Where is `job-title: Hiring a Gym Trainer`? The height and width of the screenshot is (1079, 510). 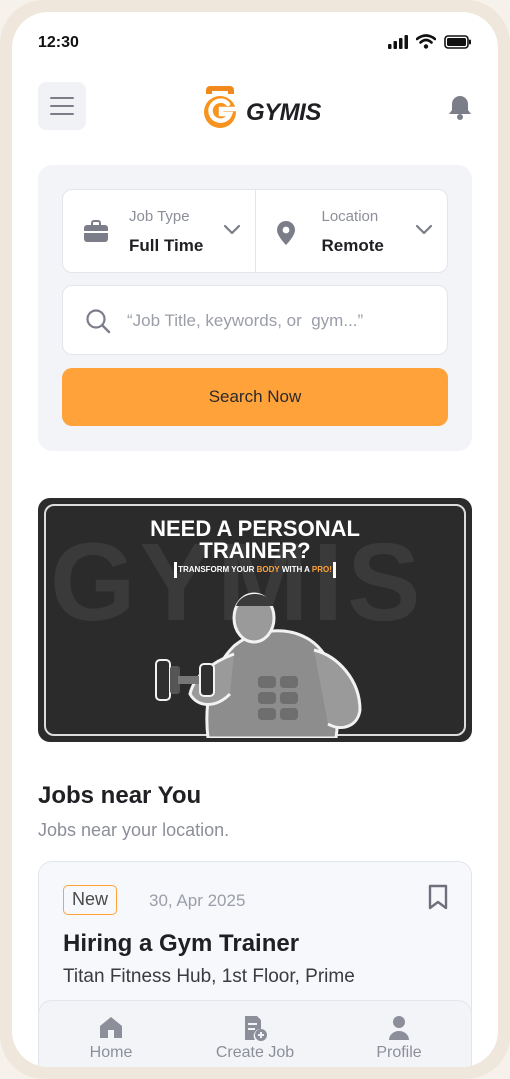 job-title: Hiring a Gym Trainer is located at coordinates (181, 943).